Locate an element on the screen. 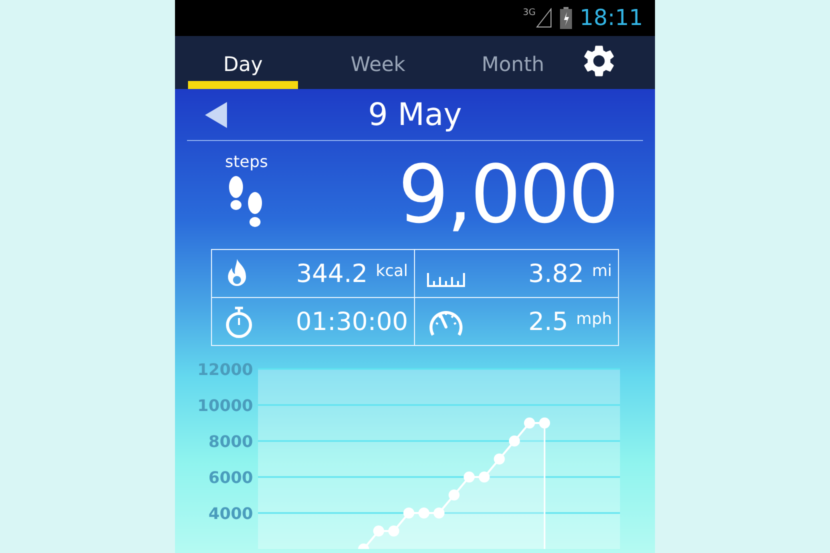 Image resolution: width=830 pixels, height=553 pixels. stat-unit: kcal is located at coordinates (392, 270).